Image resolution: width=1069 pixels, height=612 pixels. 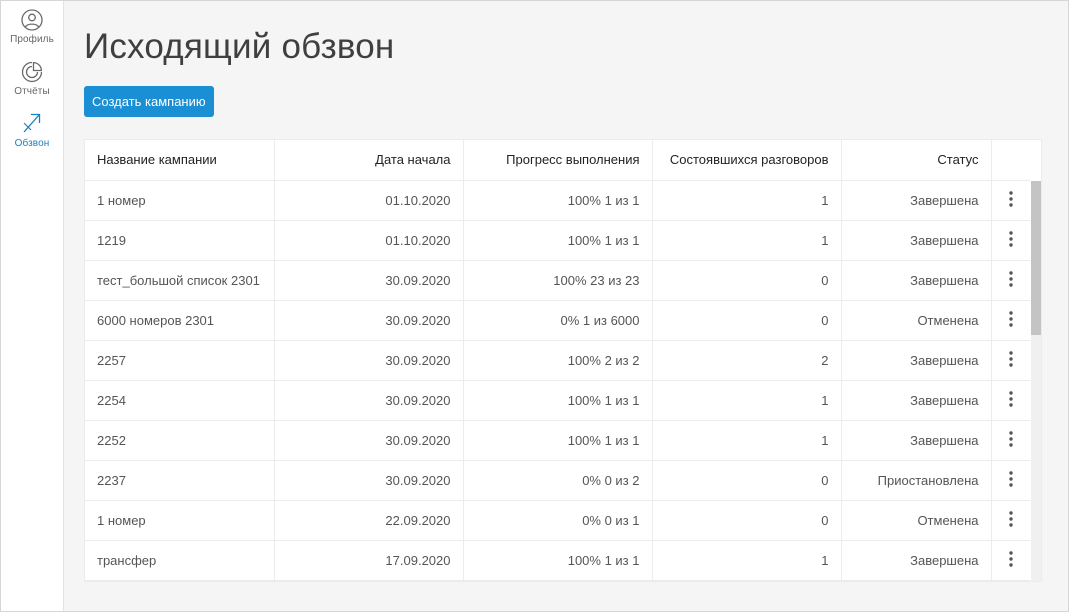 I want to click on sidebar-item-label: Отчёты, so click(x=32, y=91).